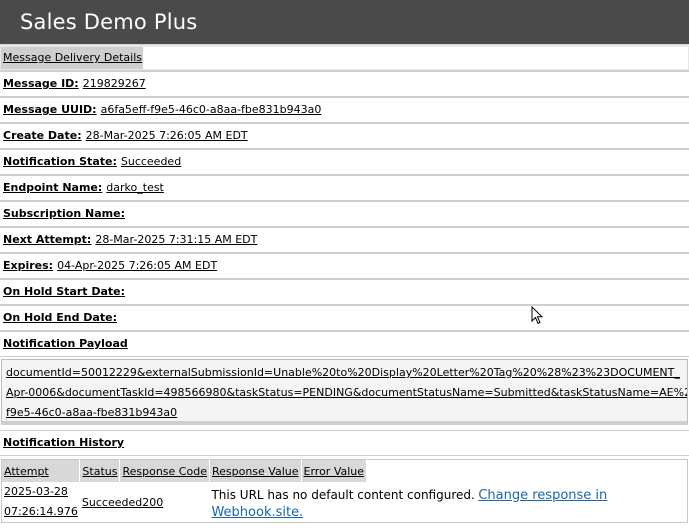 The width and height of the screenshot is (689, 532). I want to click on history-heading-row: Notification History, so click(344, 443).